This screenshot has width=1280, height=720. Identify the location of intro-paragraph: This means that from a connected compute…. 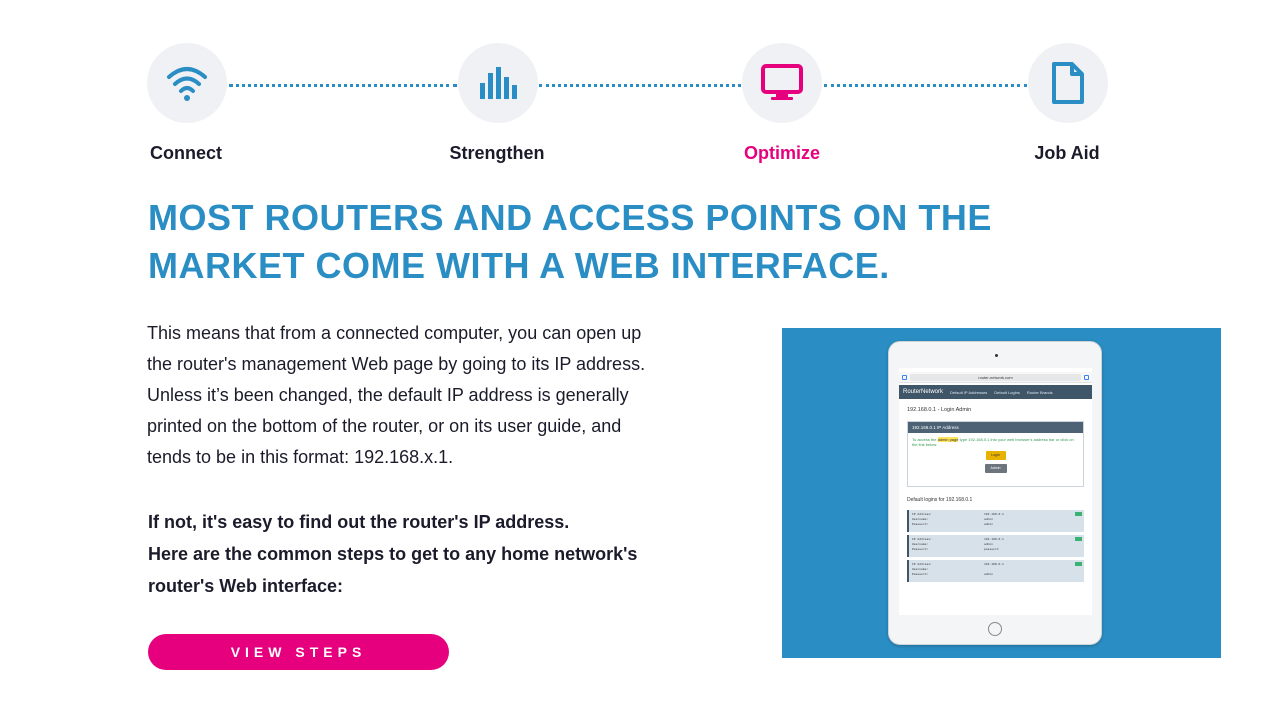
(437, 395).